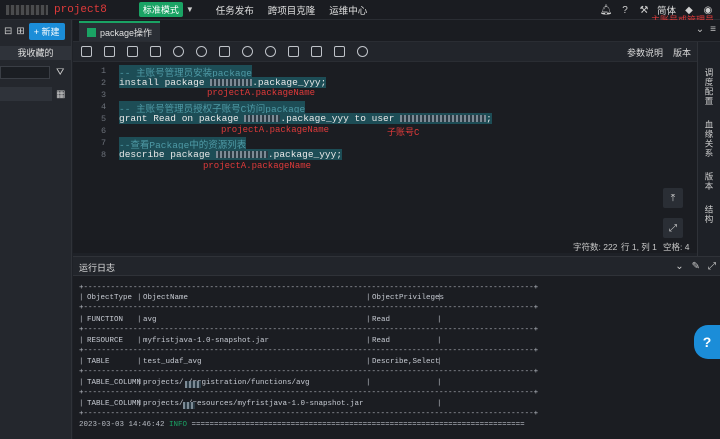 Image resolution: width=720 pixels, height=439 pixels. Describe the element at coordinates (595, 247) in the screenshot. I see `char-count: 字符数: 222` at that location.